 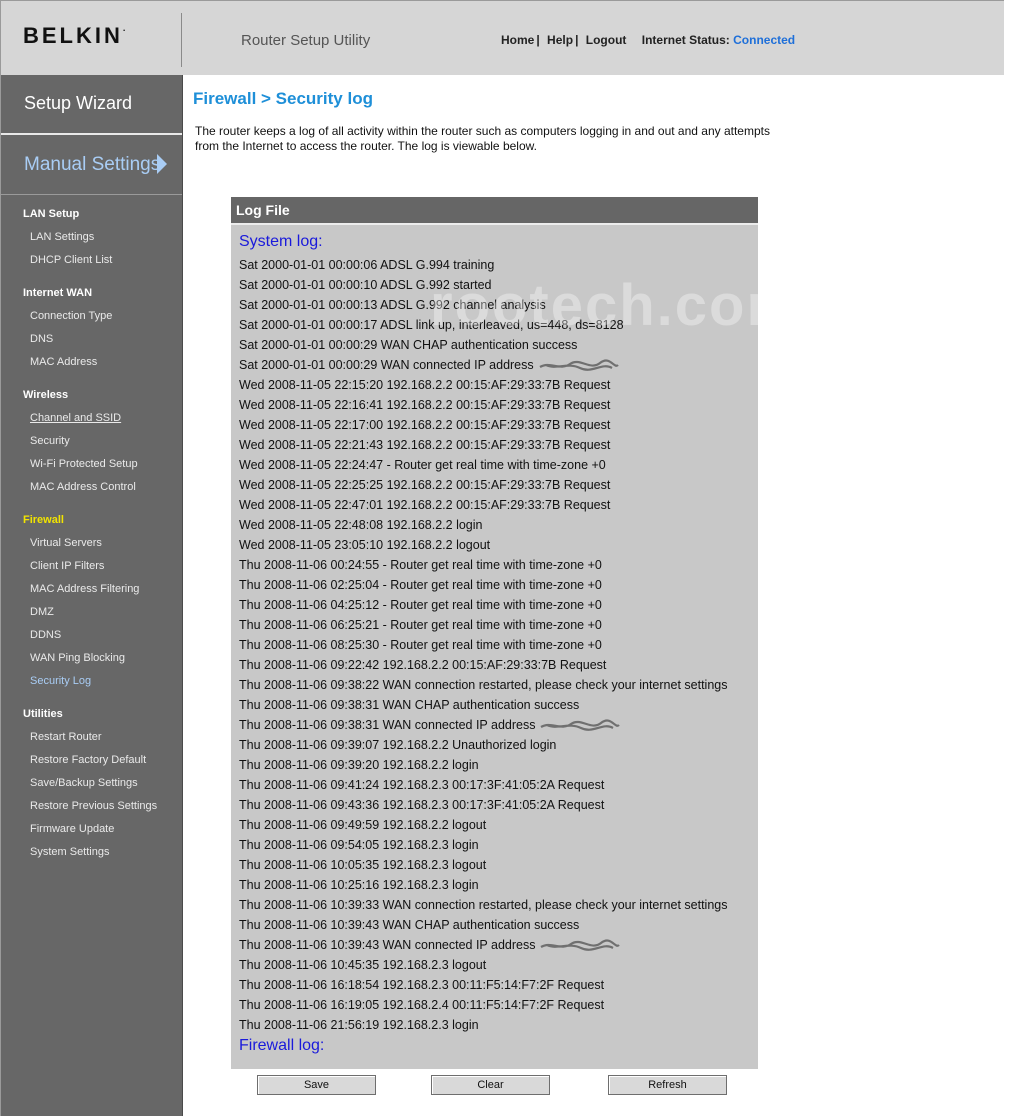 What do you see at coordinates (306, 40) in the screenshot?
I see `utility-title: Router Setup Utility` at bounding box center [306, 40].